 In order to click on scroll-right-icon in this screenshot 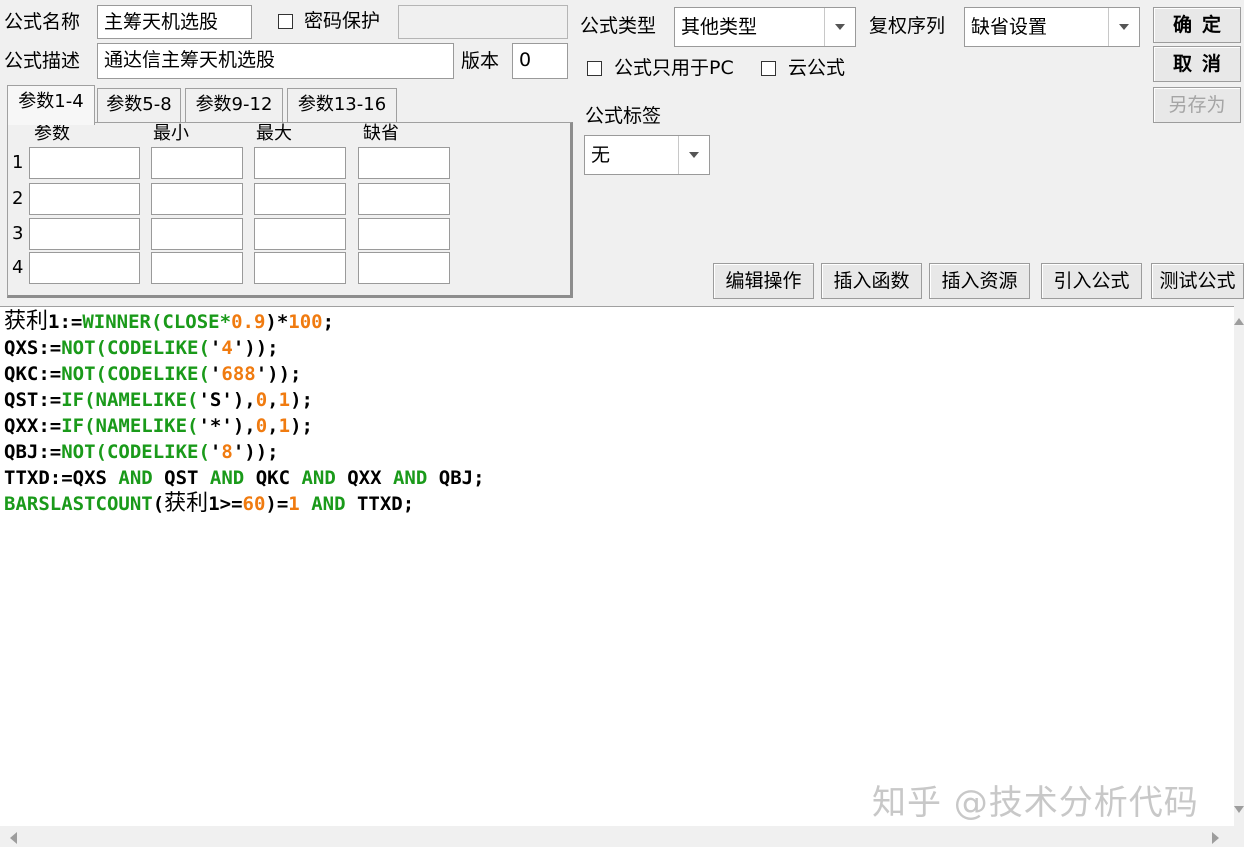, I will do `click(1215, 838)`.